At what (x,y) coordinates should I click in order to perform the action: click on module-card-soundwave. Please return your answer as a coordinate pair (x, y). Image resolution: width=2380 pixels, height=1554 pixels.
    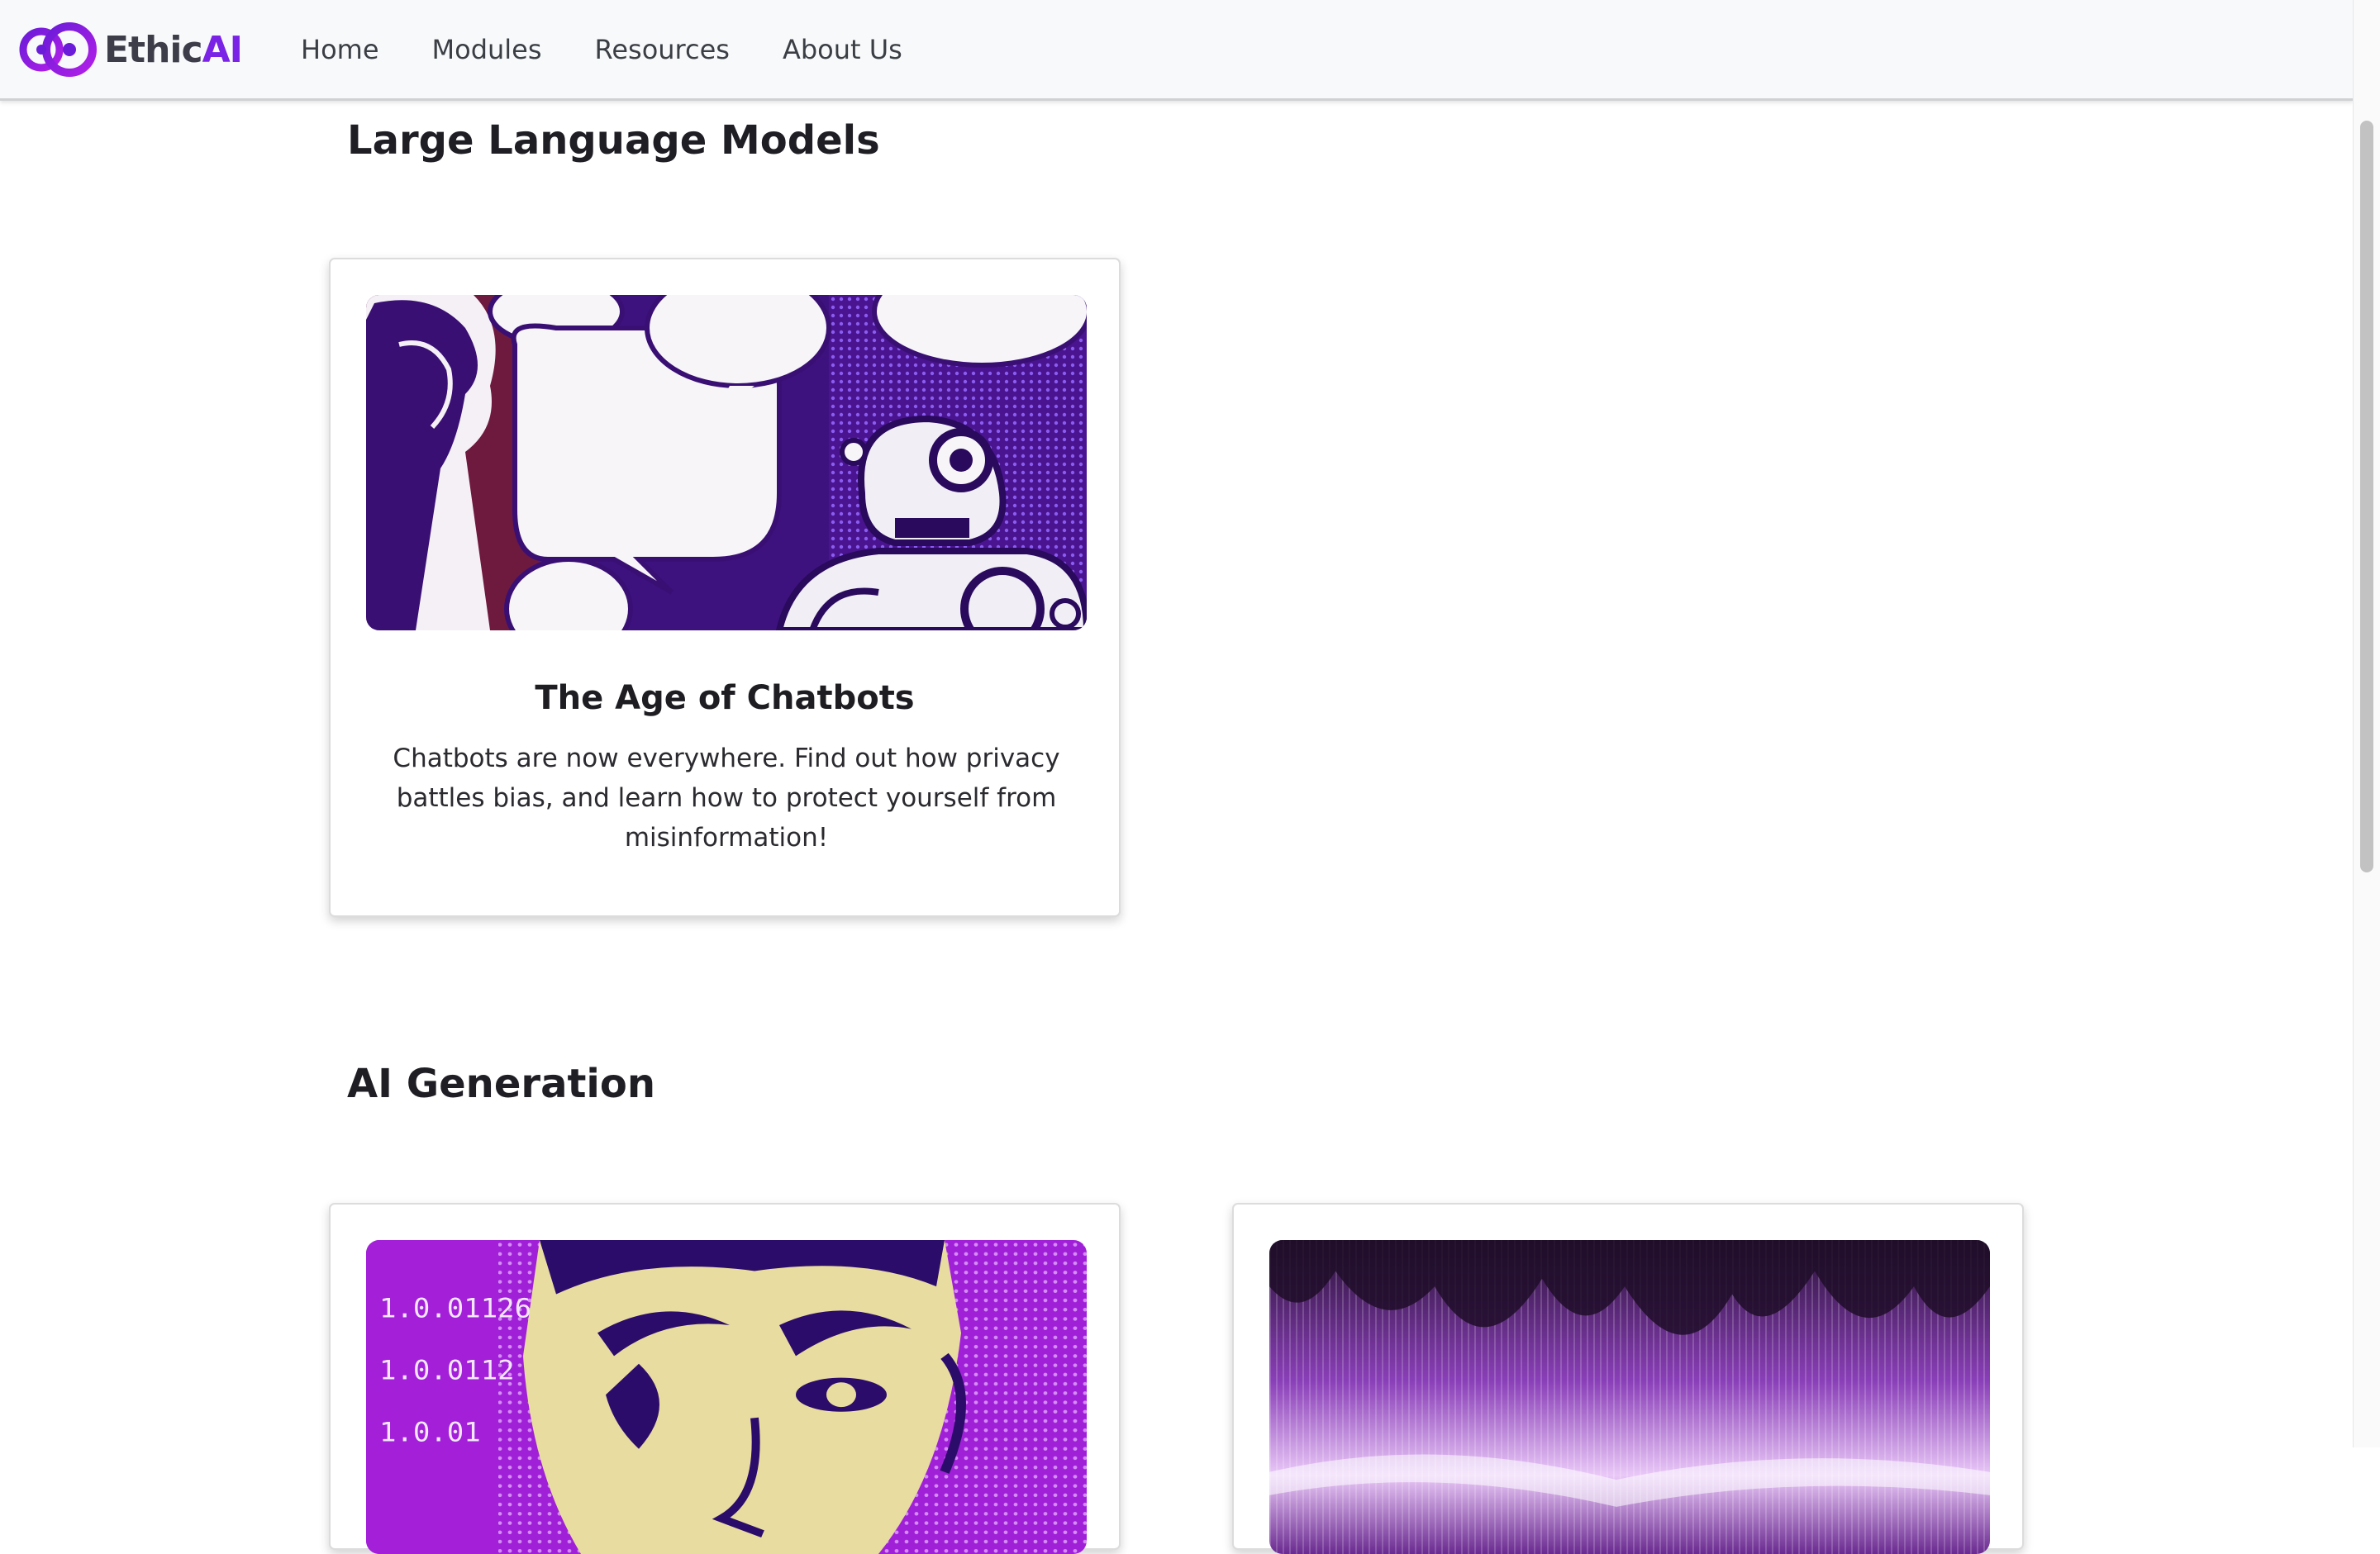
    Looking at the image, I should click on (1628, 1378).